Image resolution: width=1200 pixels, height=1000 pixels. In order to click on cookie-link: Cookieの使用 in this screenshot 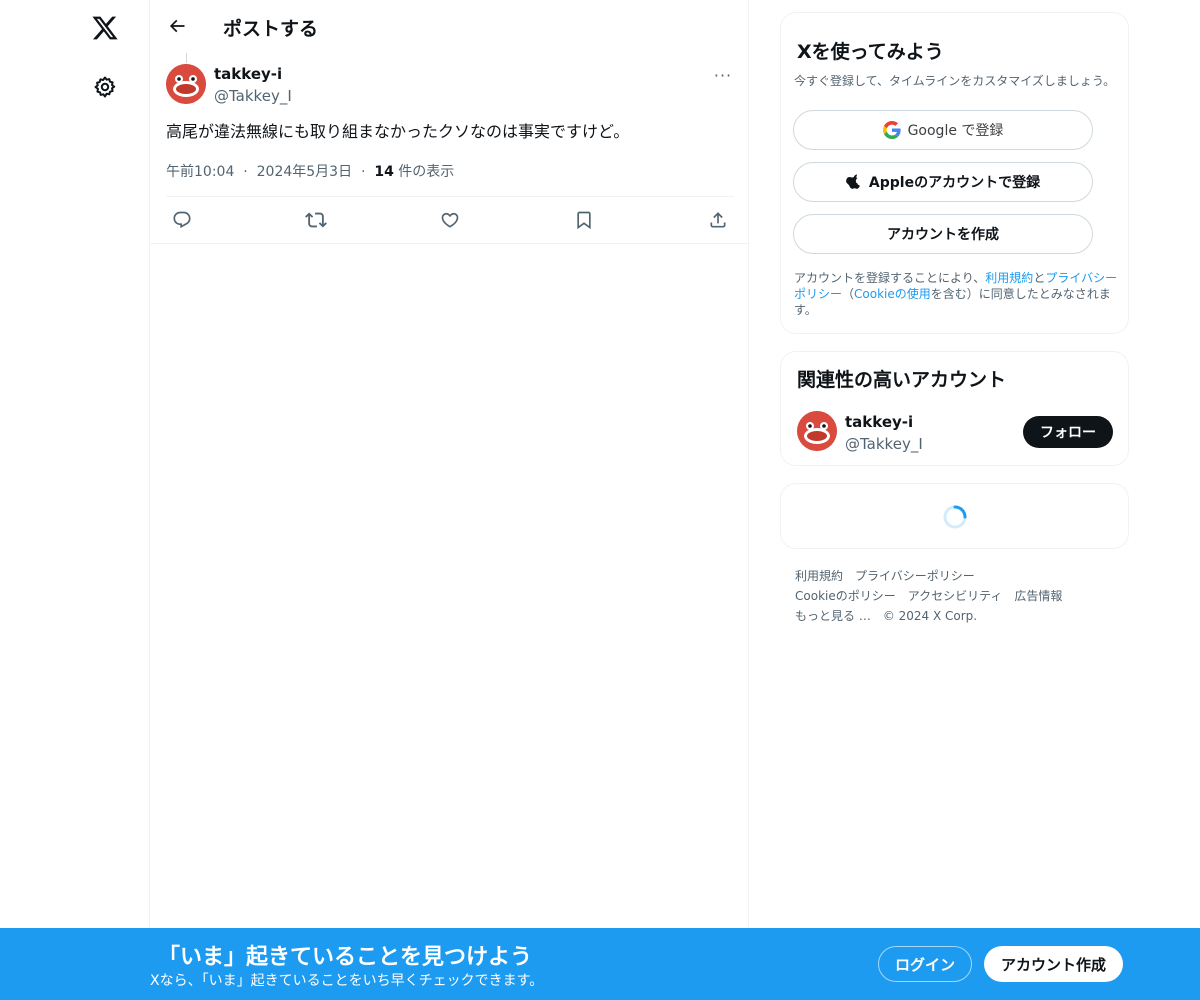, I will do `click(892, 294)`.